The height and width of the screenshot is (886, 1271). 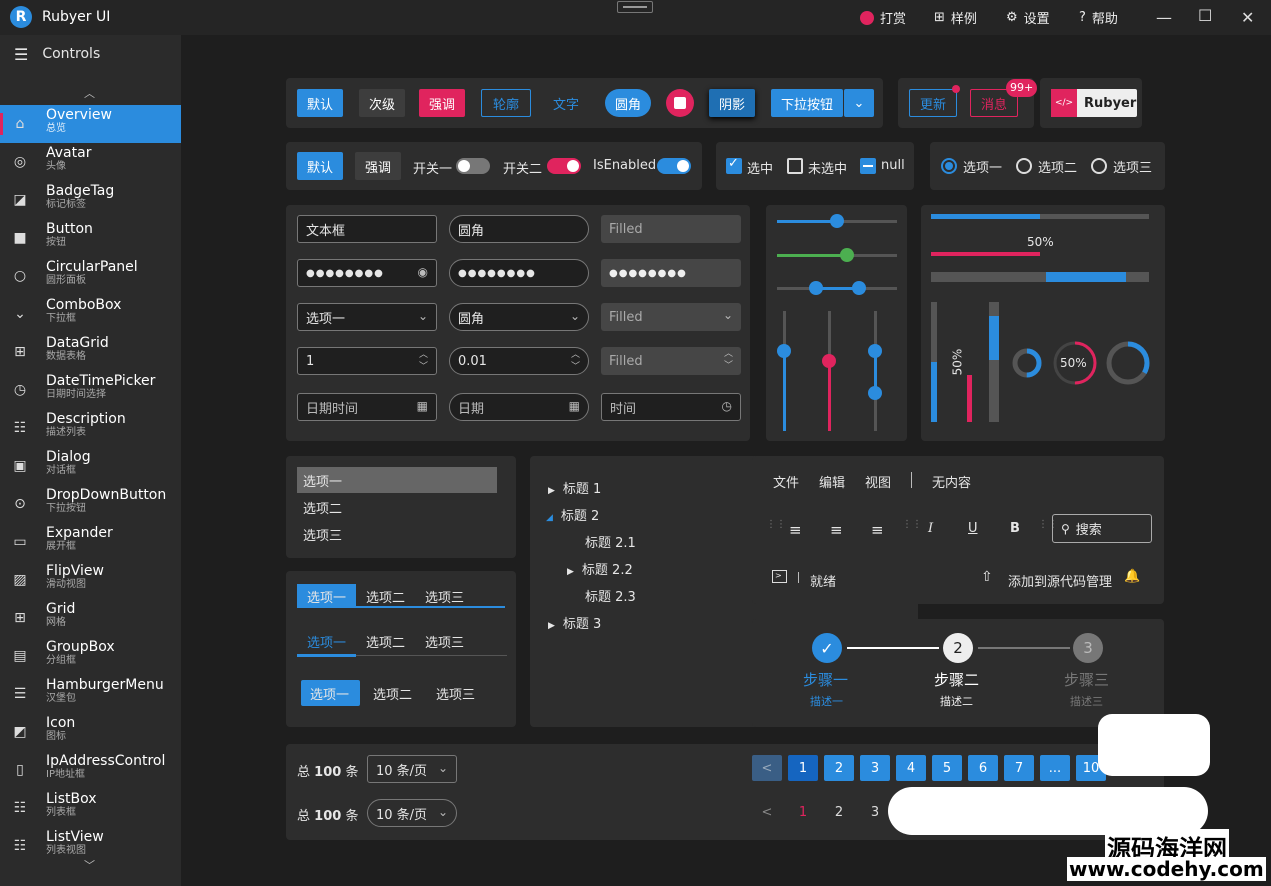 I want to click on tab-2: 选项二, so click(x=385, y=596).